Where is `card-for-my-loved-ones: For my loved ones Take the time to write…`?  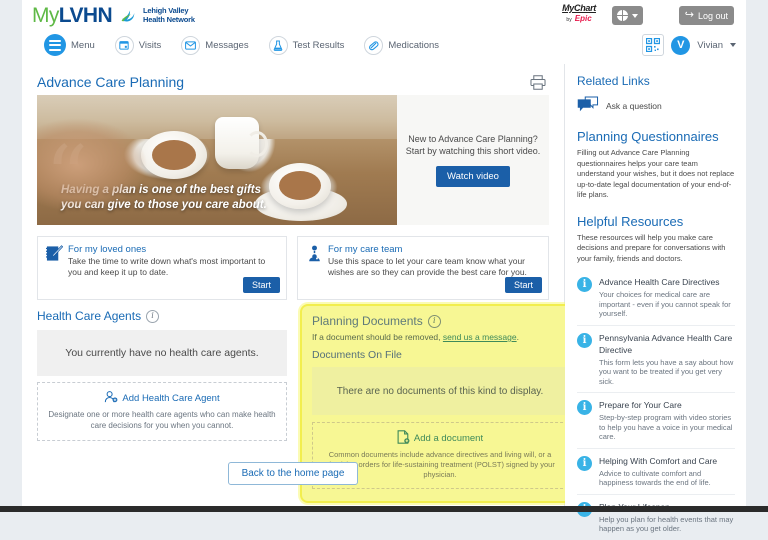
card-for-my-loved-ones: For my loved ones Take the time to write… is located at coordinates (162, 268).